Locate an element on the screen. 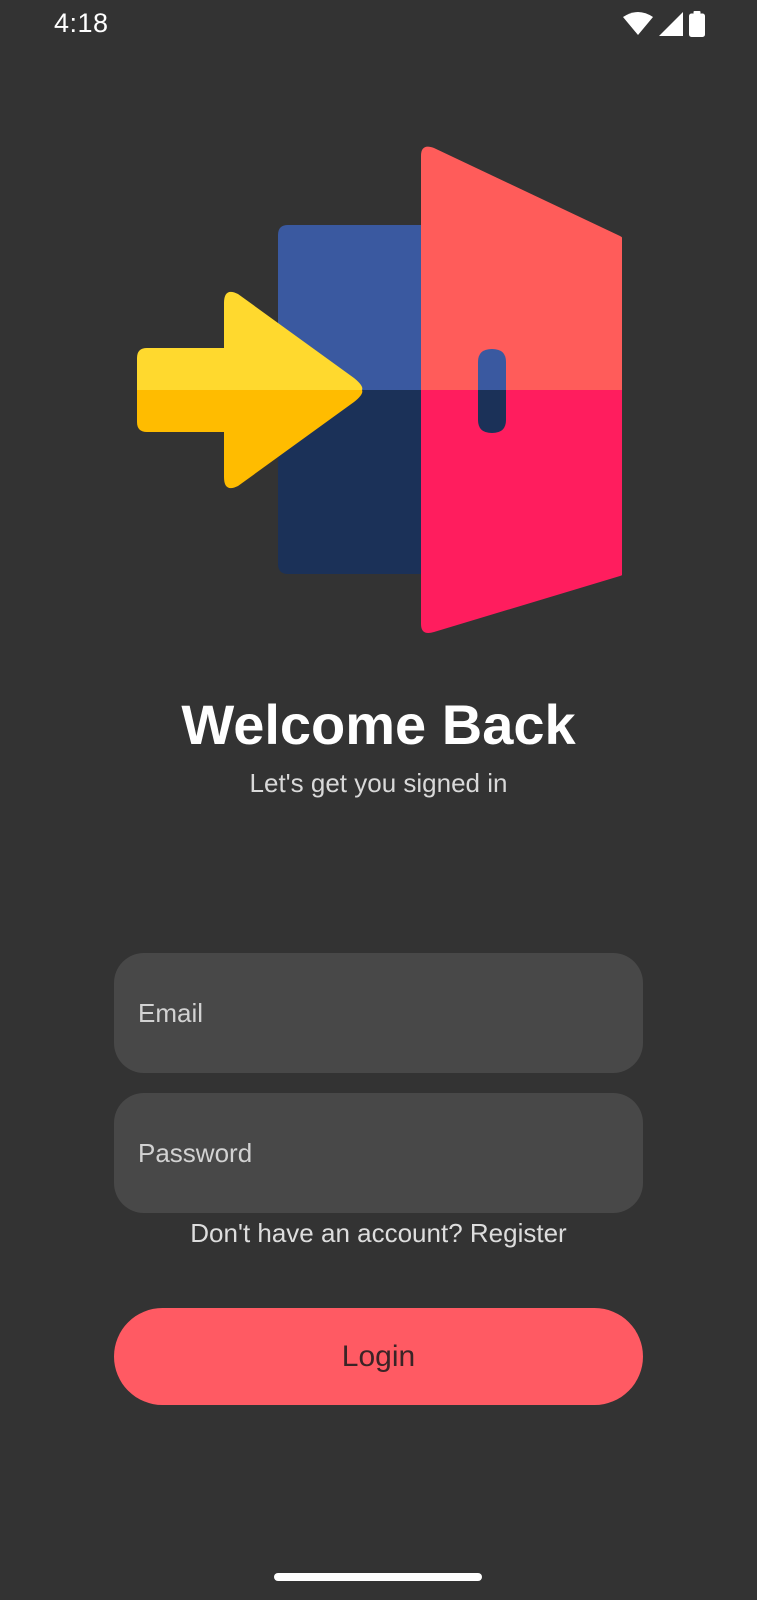 Image resolution: width=757 pixels, height=1600 pixels. home-indicator is located at coordinates (378, 1577).